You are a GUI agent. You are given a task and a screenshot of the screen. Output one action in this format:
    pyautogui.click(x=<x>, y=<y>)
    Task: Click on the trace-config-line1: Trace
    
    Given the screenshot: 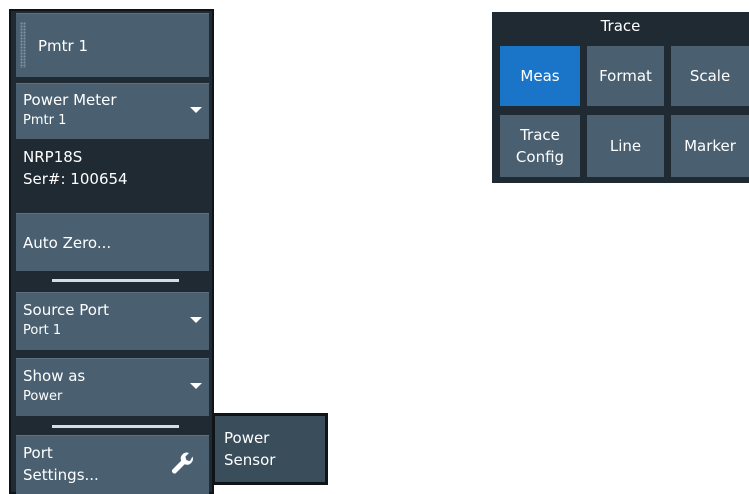 What is the action you would take?
    pyautogui.click(x=540, y=135)
    